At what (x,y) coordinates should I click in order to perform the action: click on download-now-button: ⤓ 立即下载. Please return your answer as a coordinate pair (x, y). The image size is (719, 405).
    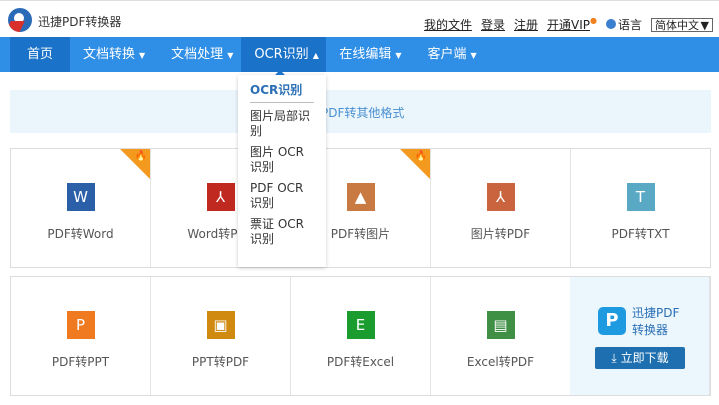
    Looking at the image, I should click on (640, 358).